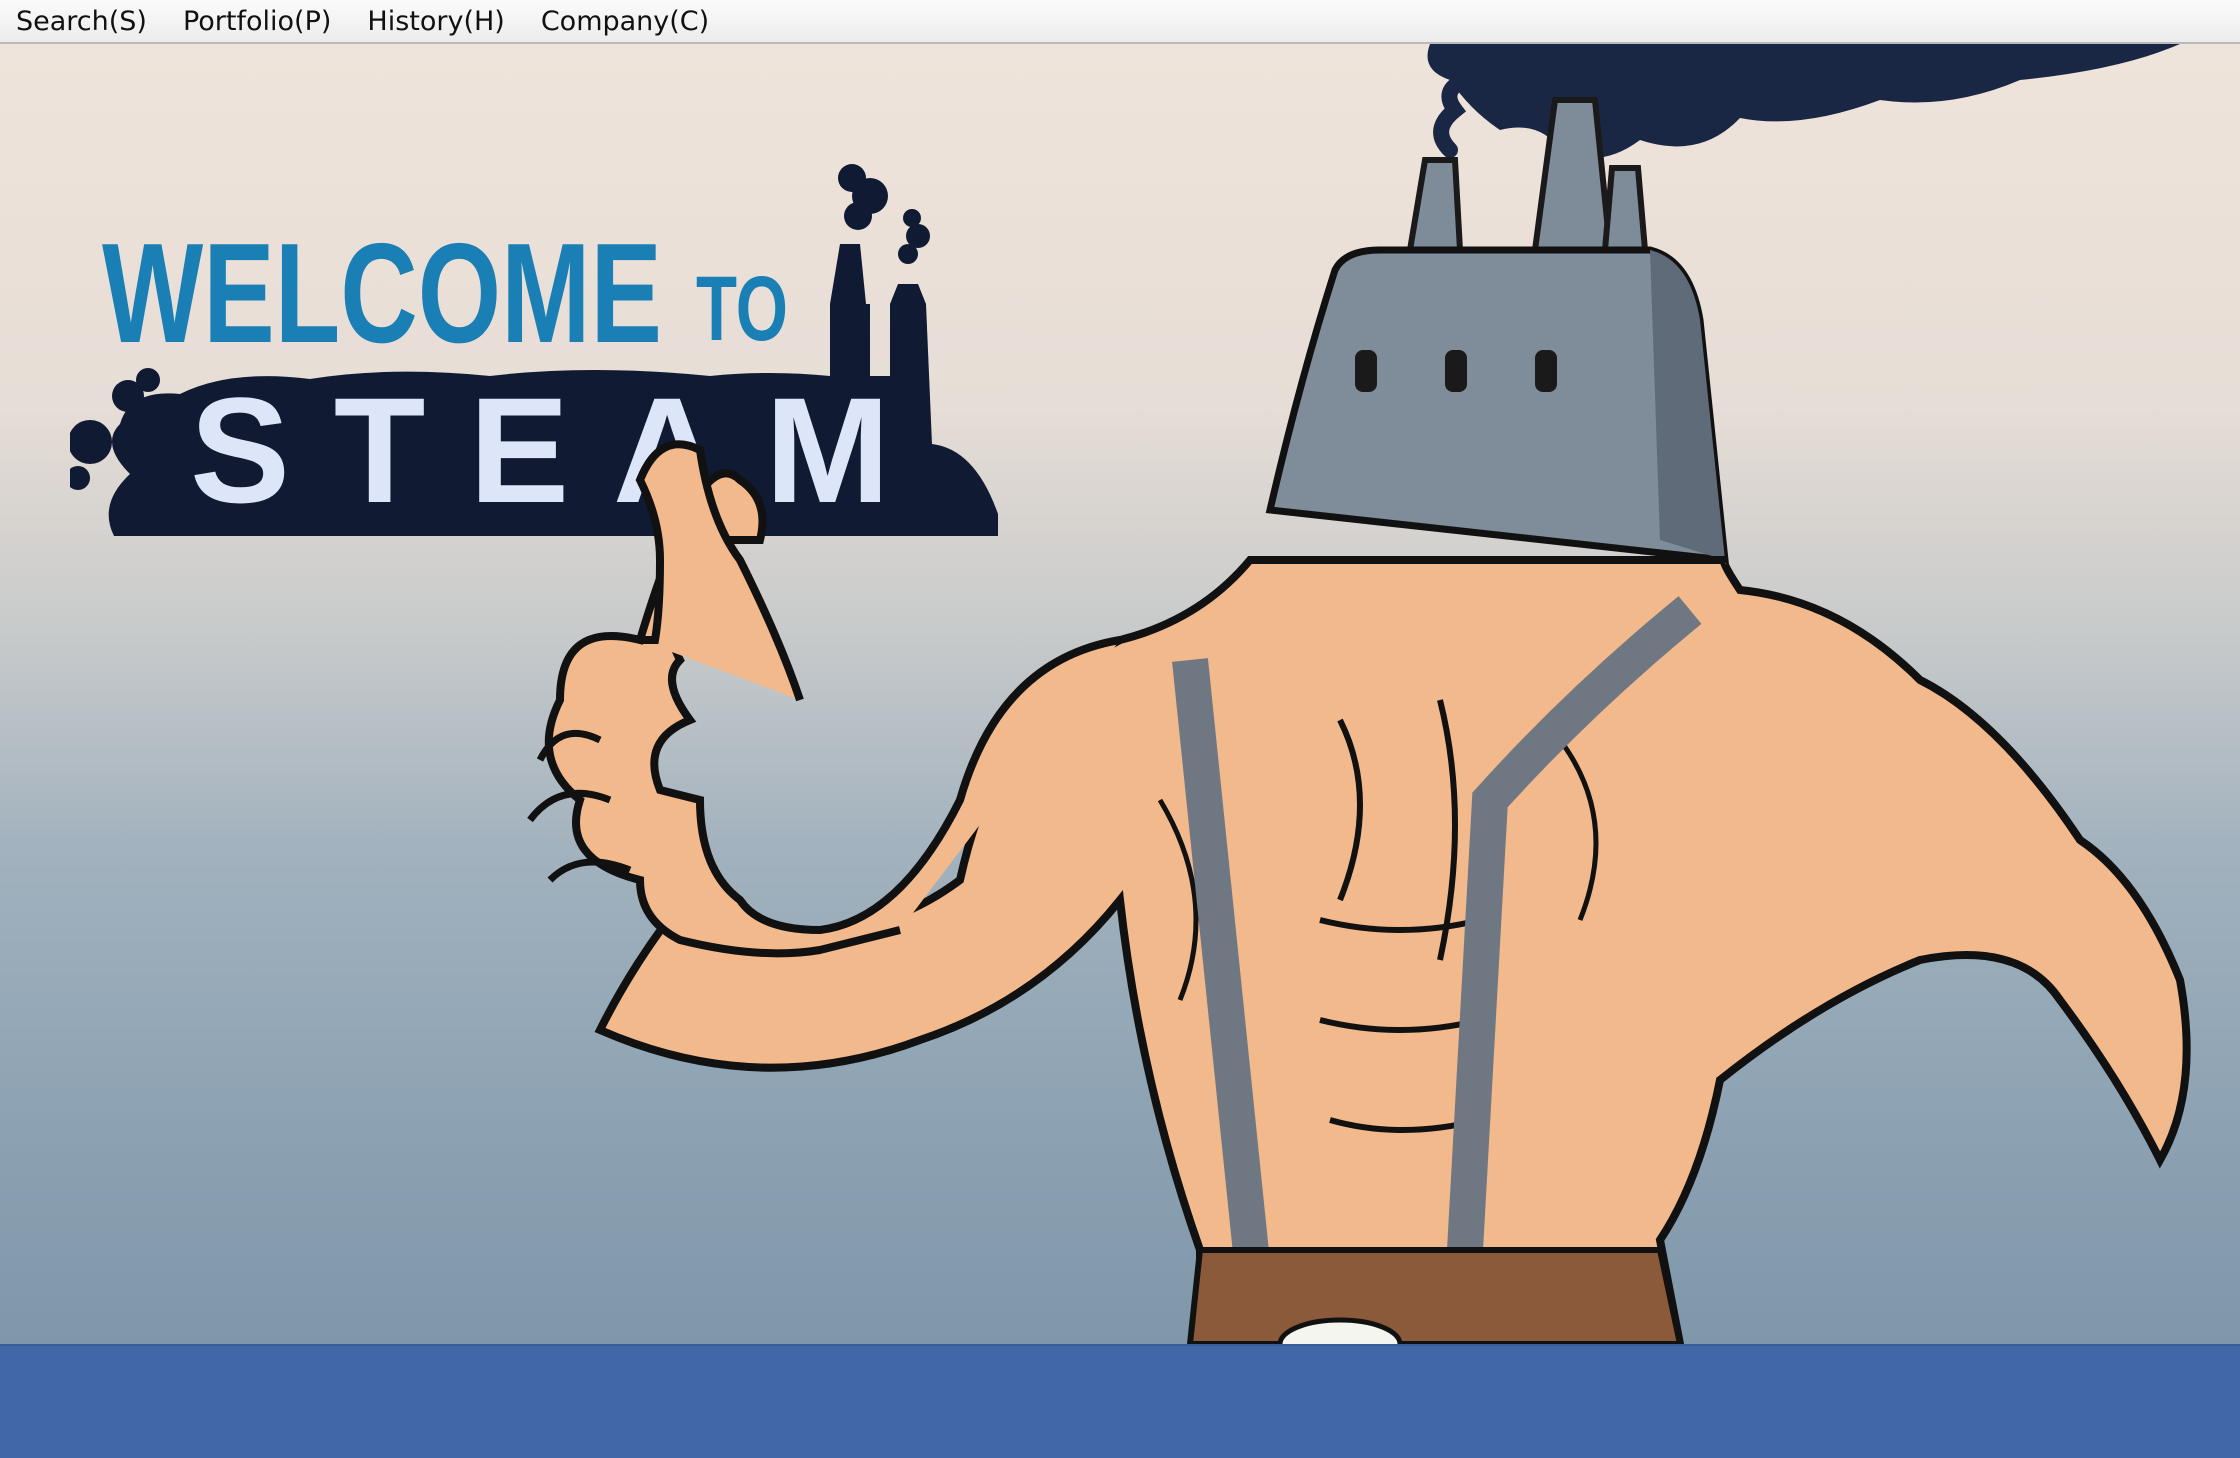 This screenshot has width=2240, height=1458. I want to click on status-bar, so click(1120, 1401).